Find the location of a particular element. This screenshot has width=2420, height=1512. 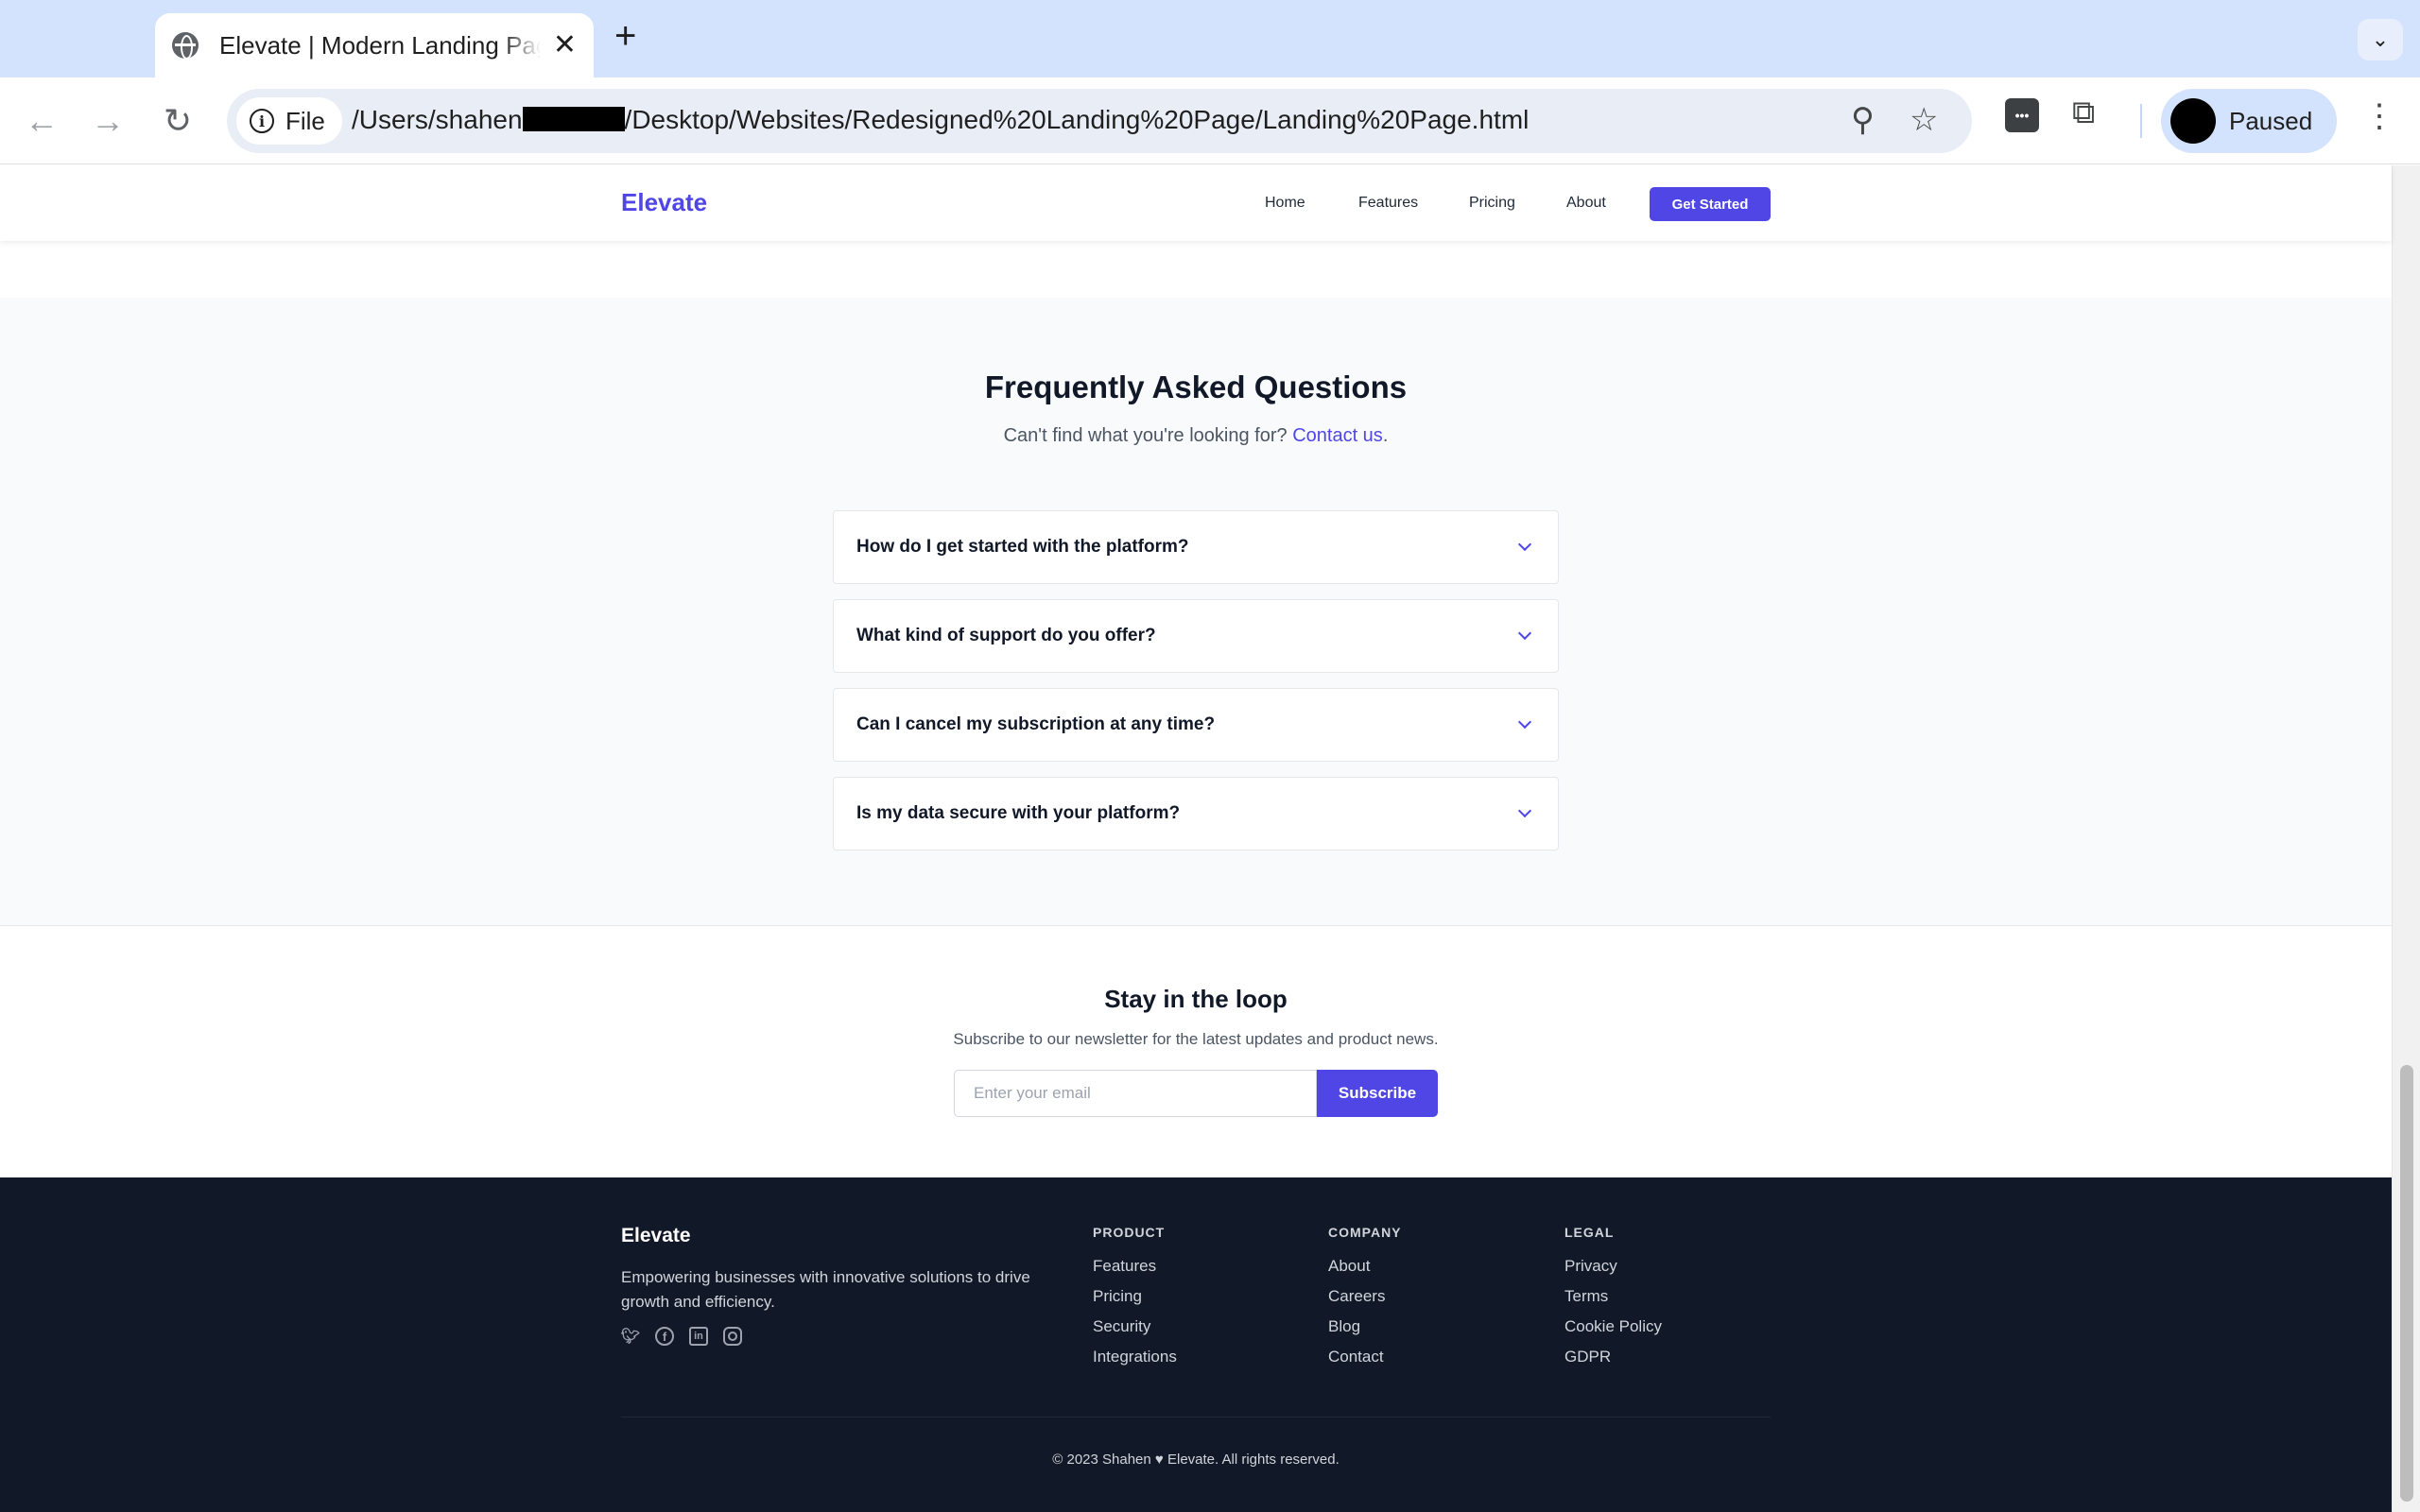

linkedin-icon: in is located at coordinates (698, 1336).